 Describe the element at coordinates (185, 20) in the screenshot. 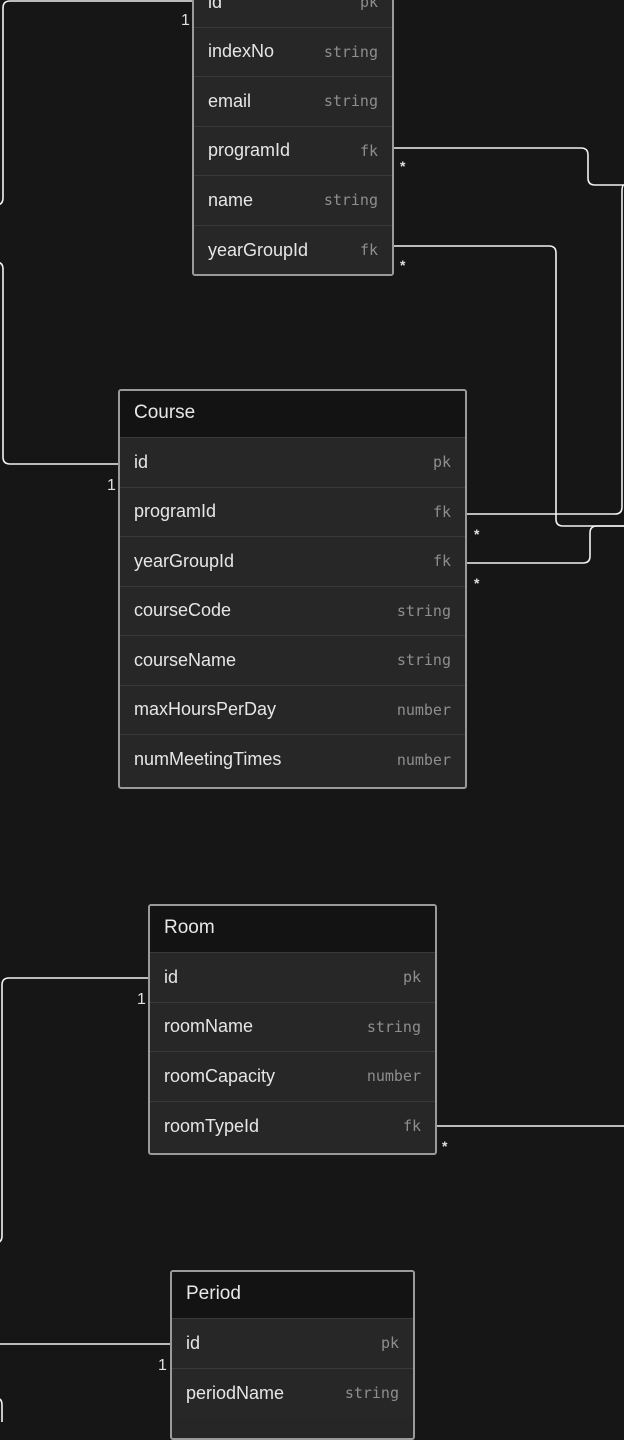

I see `cardinality-one-student-id: 1` at that location.